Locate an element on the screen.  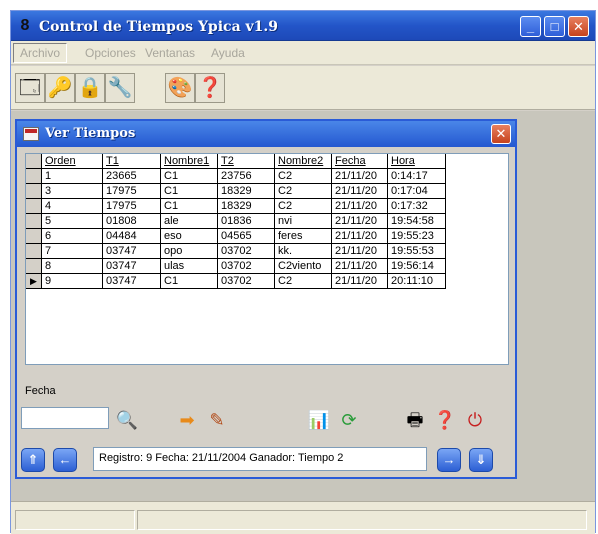
refresh-icon: ⟳ is located at coordinates (349, 419).